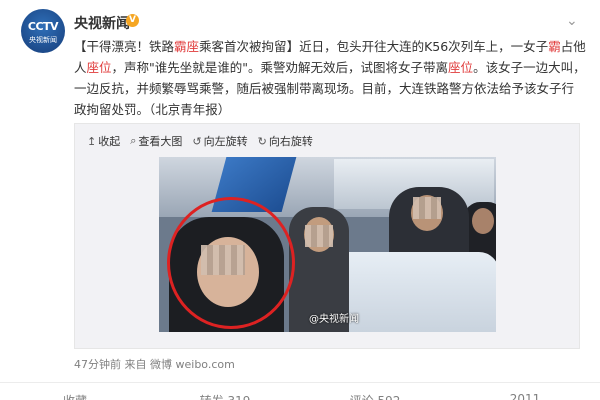  I want to click on highlight-2: 座位, so click(99, 67).